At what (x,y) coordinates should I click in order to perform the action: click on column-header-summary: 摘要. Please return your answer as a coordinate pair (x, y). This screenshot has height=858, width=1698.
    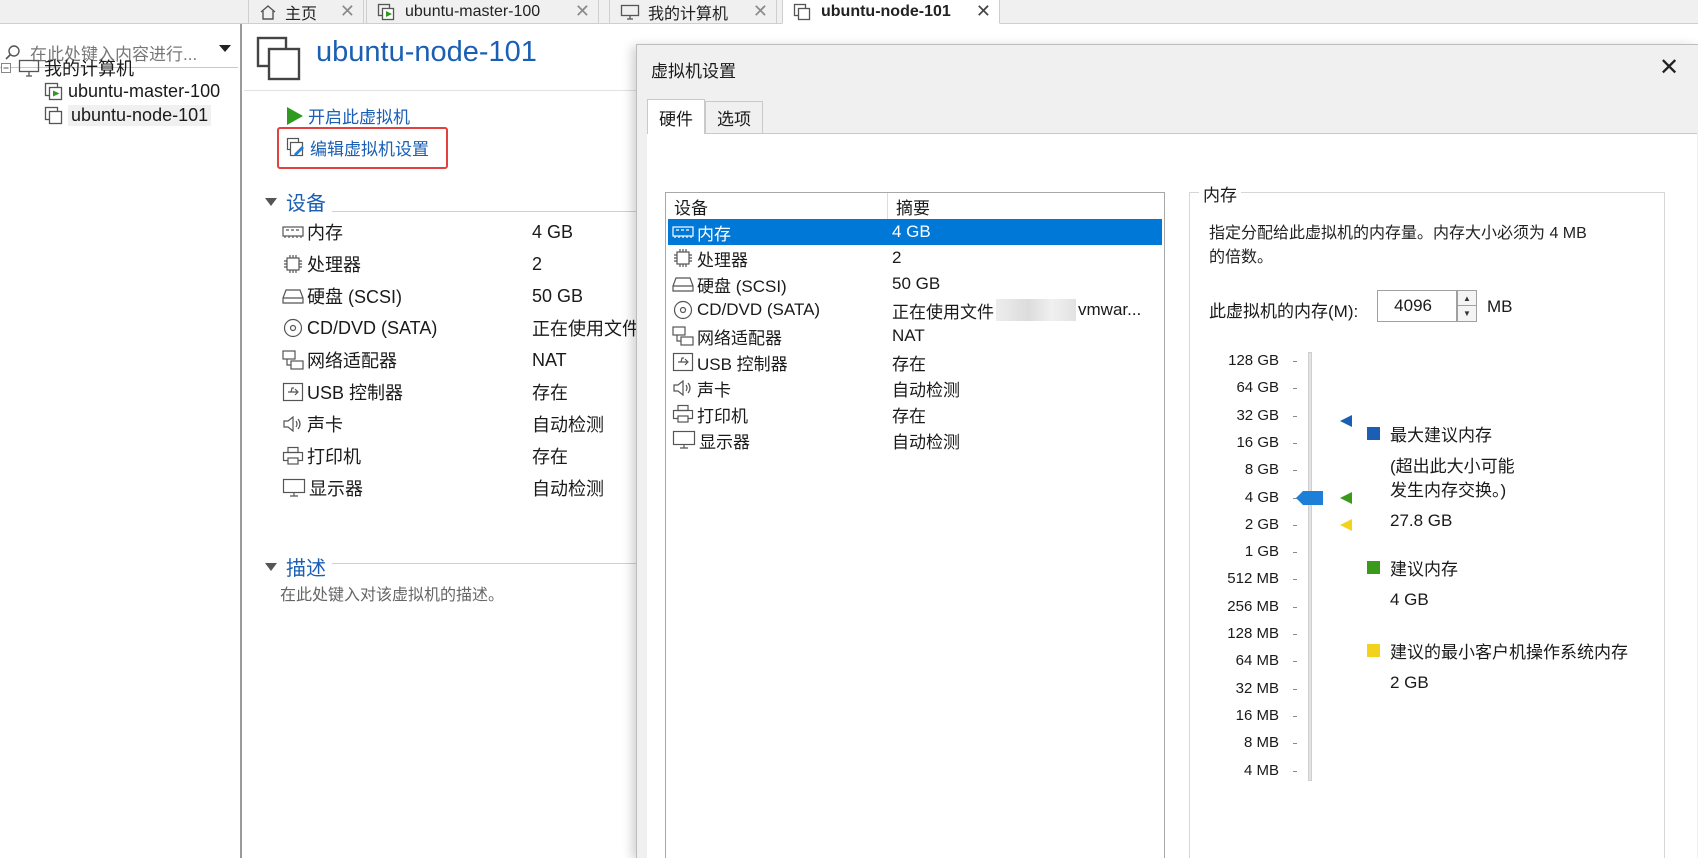
    Looking at the image, I should click on (1026, 206).